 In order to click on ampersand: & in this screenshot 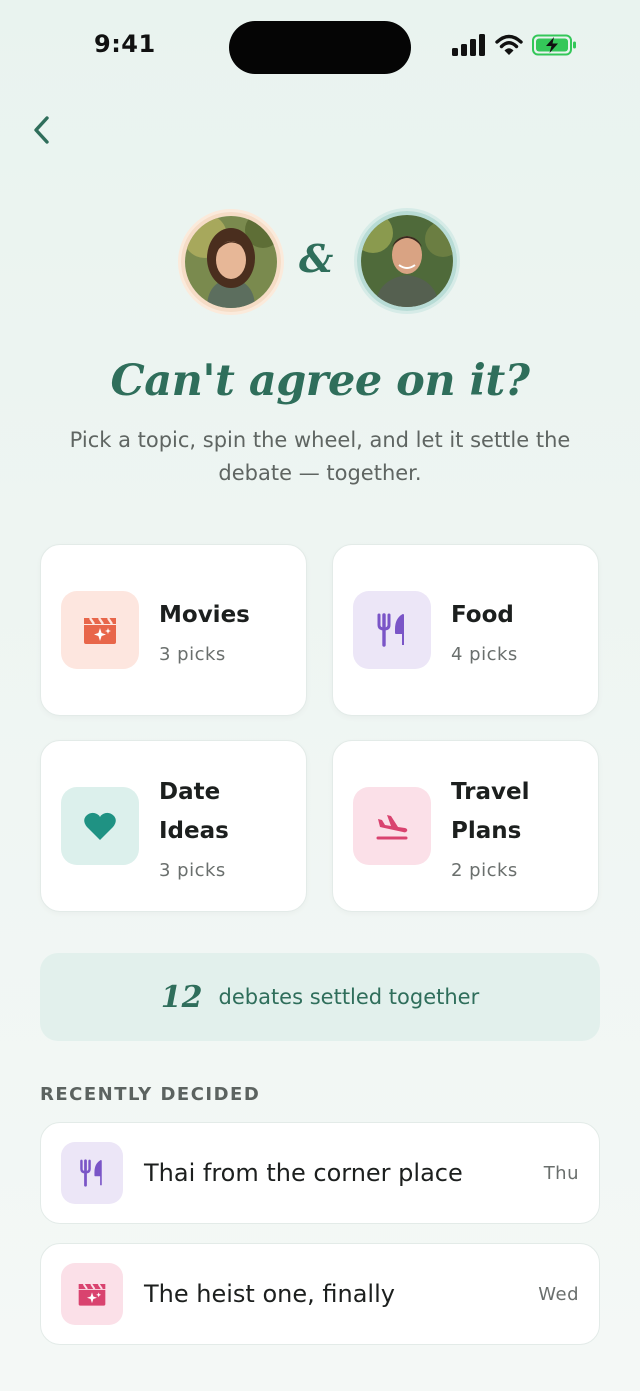, I will do `click(316, 258)`.